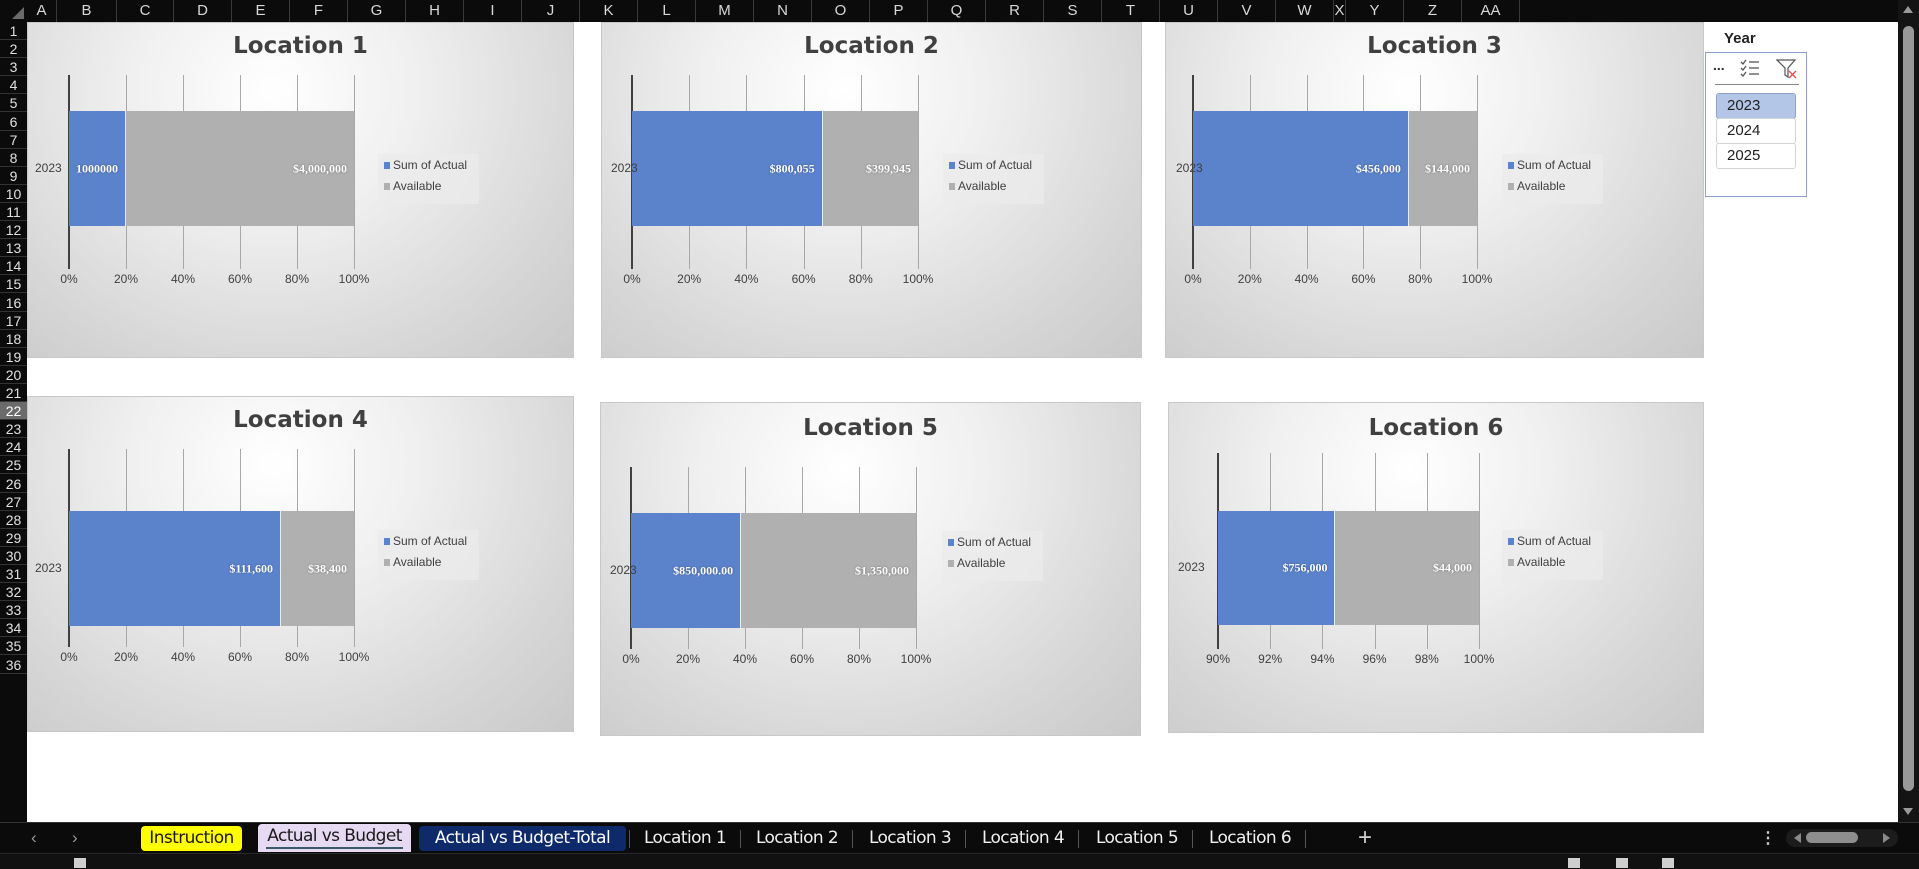 Image resolution: width=1919 pixels, height=869 pixels. What do you see at coordinates (727, 168) in the screenshot?
I see `bar-sum-of-actual: $800,055` at bounding box center [727, 168].